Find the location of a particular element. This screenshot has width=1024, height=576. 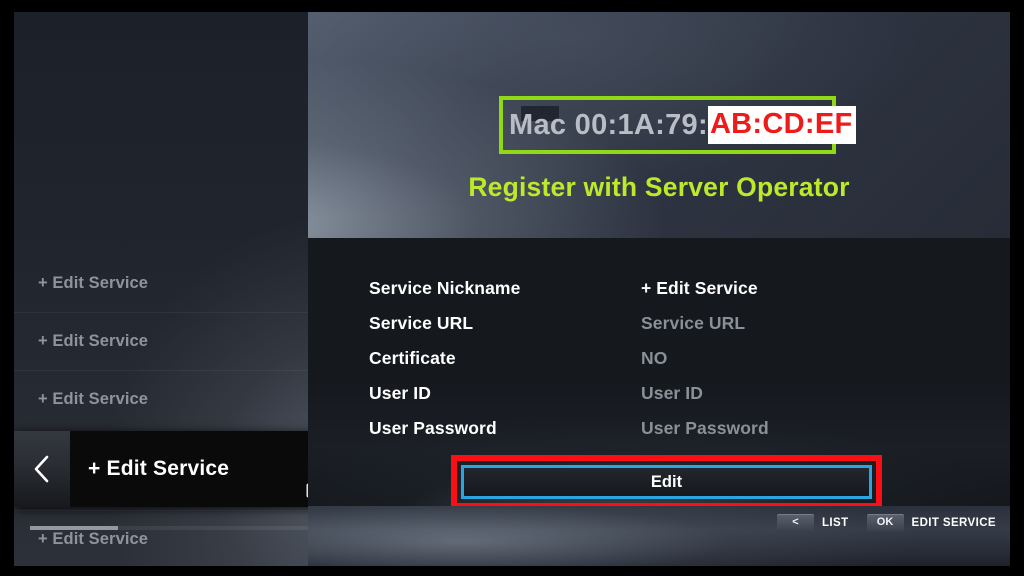

sidebar-scrollbar-thumb is located at coordinates (74, 528).